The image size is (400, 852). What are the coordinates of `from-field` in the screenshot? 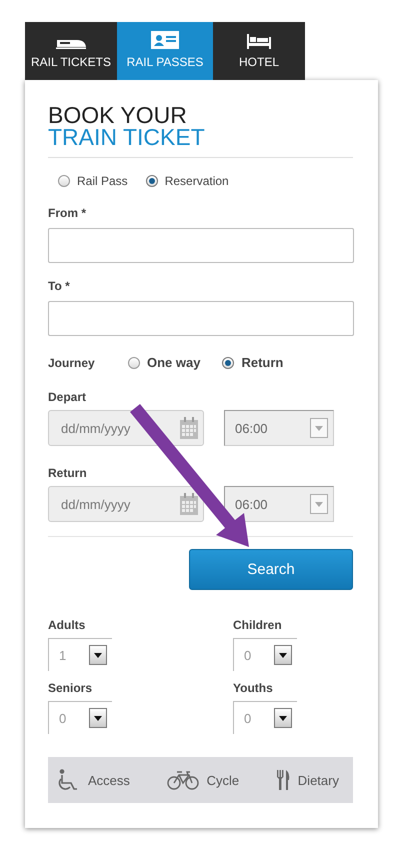 It's located at (201, 245).